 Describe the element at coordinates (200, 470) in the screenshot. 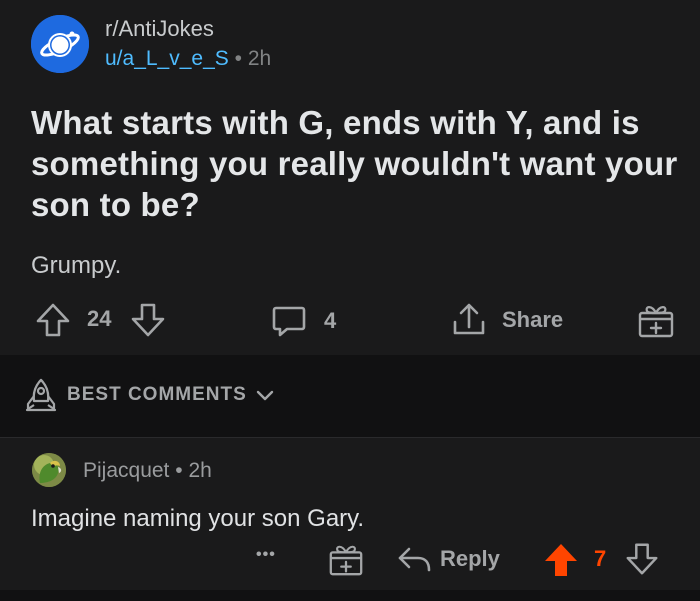

I see `comment-age: 2h` at that location.